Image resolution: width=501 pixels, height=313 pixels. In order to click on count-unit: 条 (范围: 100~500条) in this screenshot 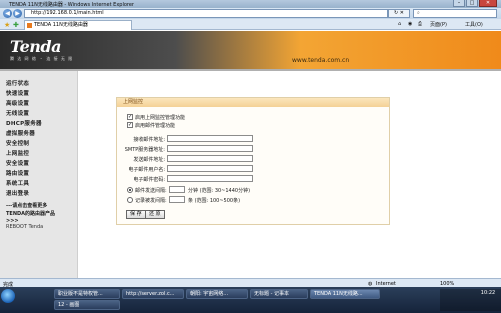, I will do `click(214, 201)`.